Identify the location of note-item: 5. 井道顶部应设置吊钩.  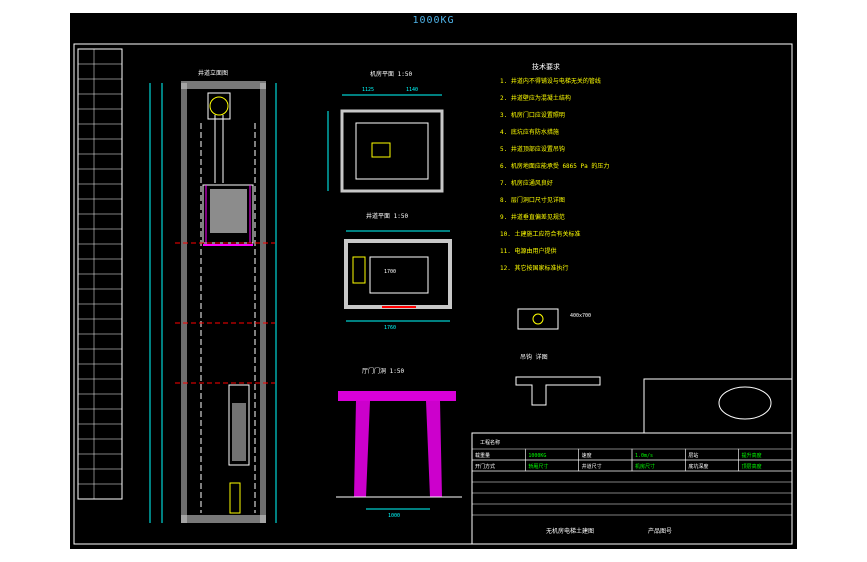
(532, 149).